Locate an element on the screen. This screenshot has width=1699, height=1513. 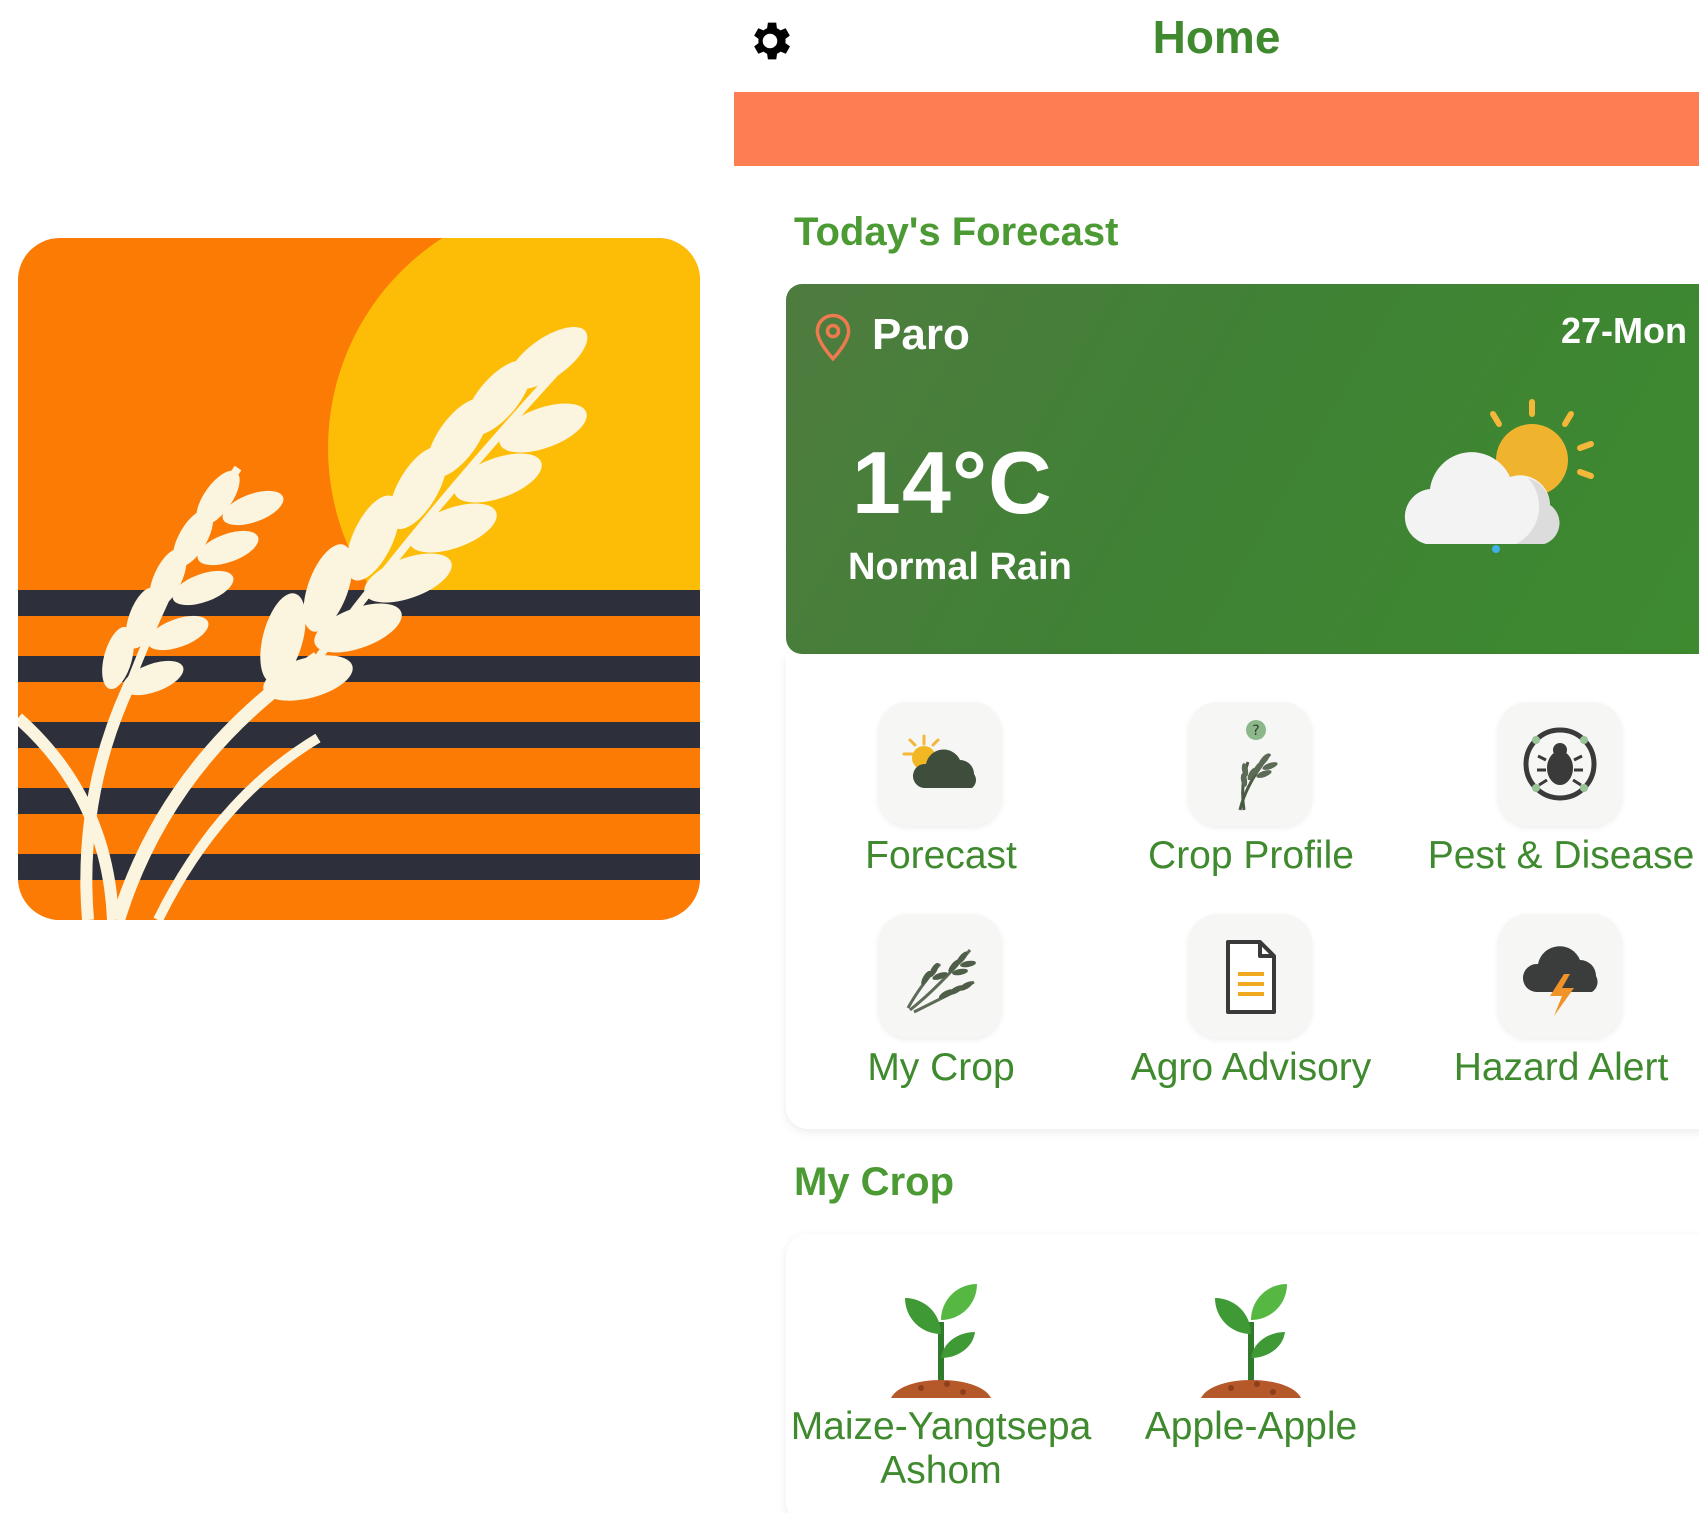
page-title: Home is located at coordinates (1216, 37).